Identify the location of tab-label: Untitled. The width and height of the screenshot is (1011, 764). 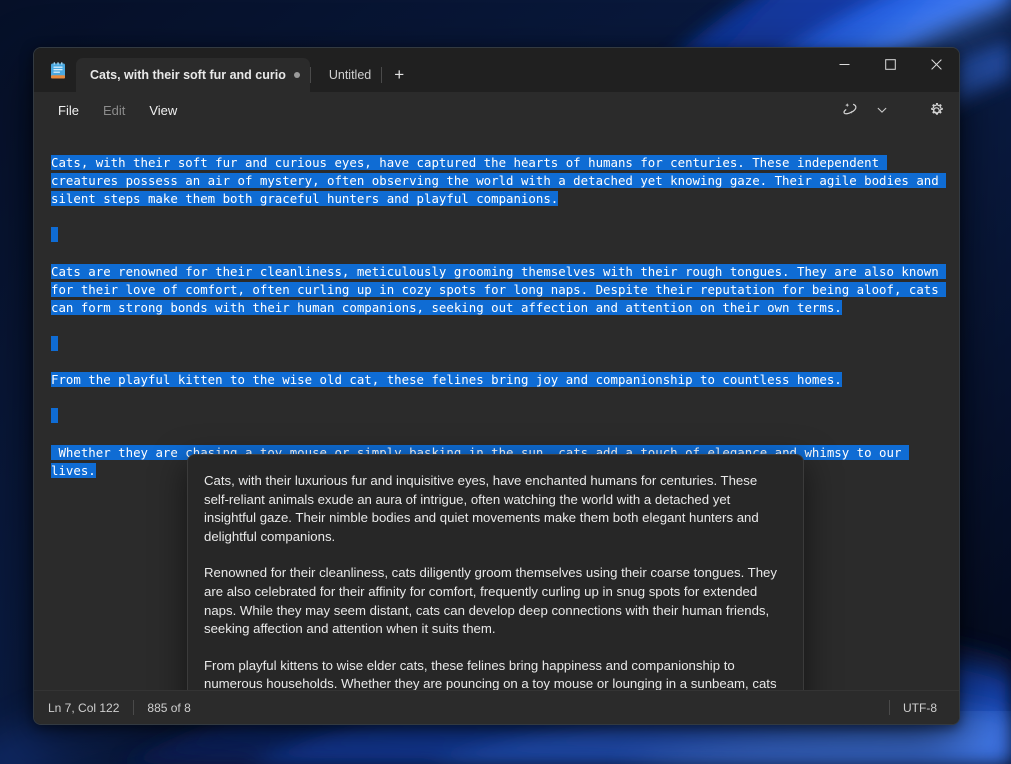
(350, 75).